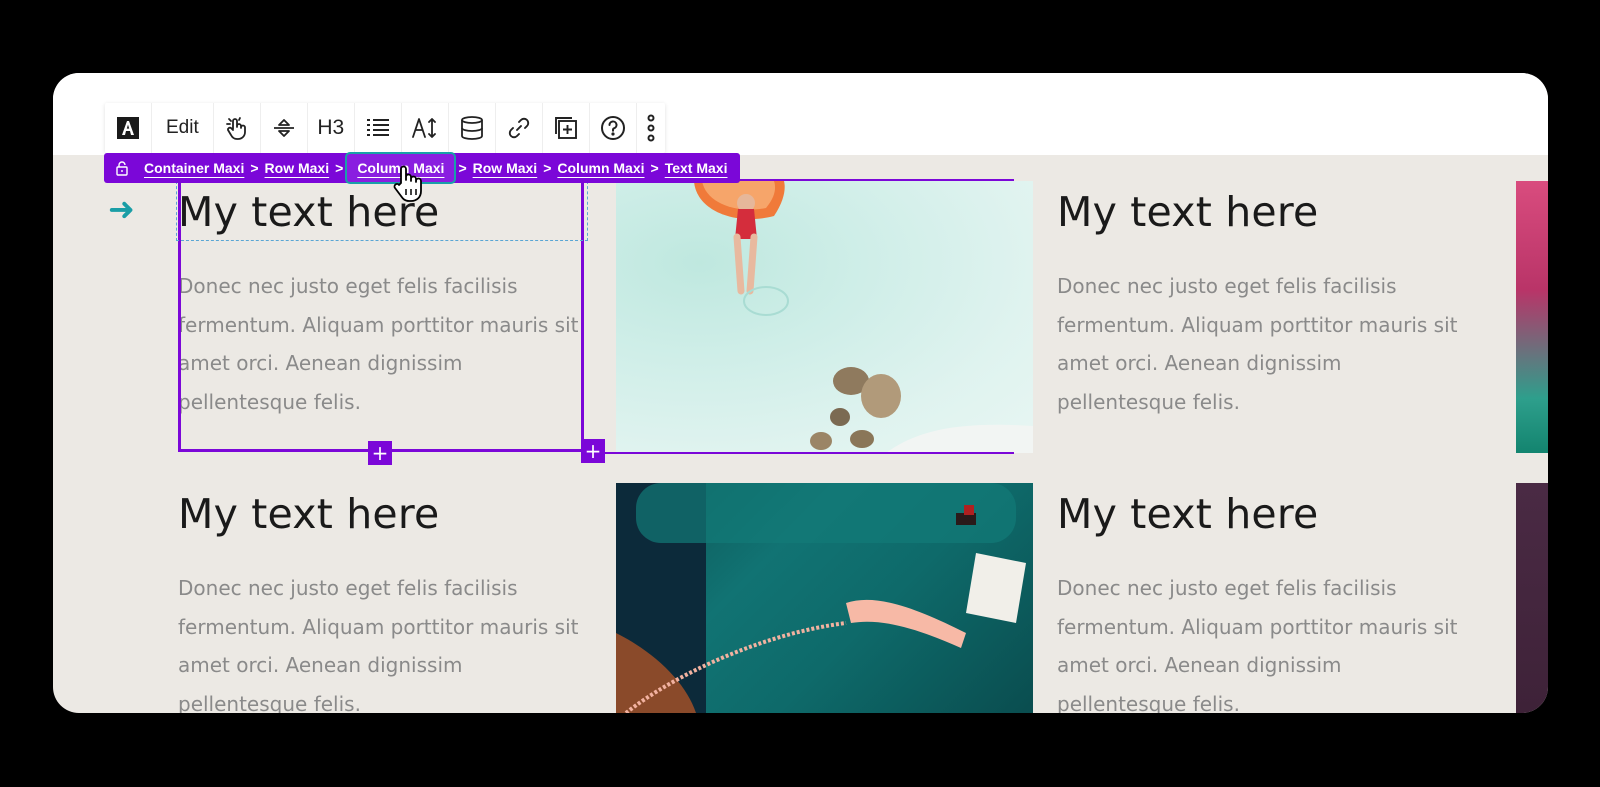  I want to click on dark-image, so click(1532, 598).